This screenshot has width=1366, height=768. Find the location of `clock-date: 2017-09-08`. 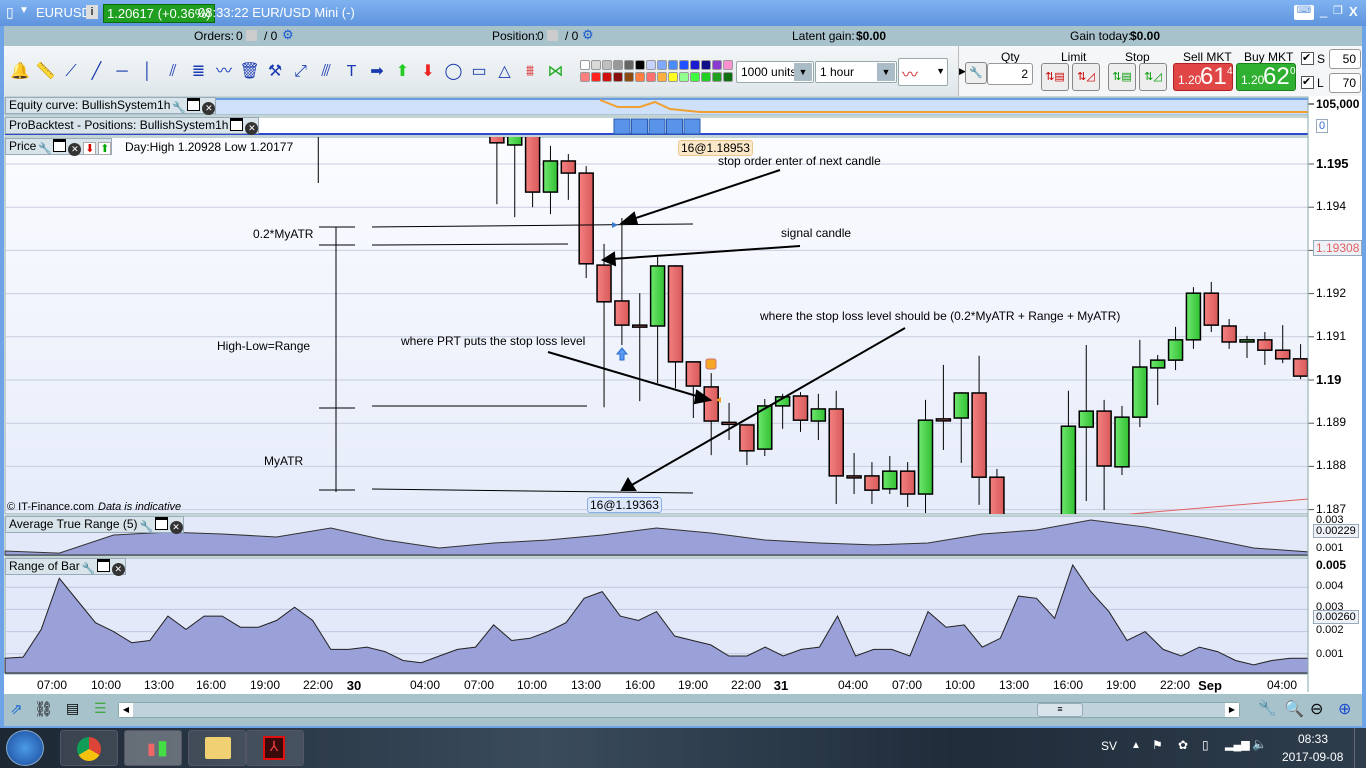

clock-date: 2017-09-08 is located at coordinates (1312, 757).